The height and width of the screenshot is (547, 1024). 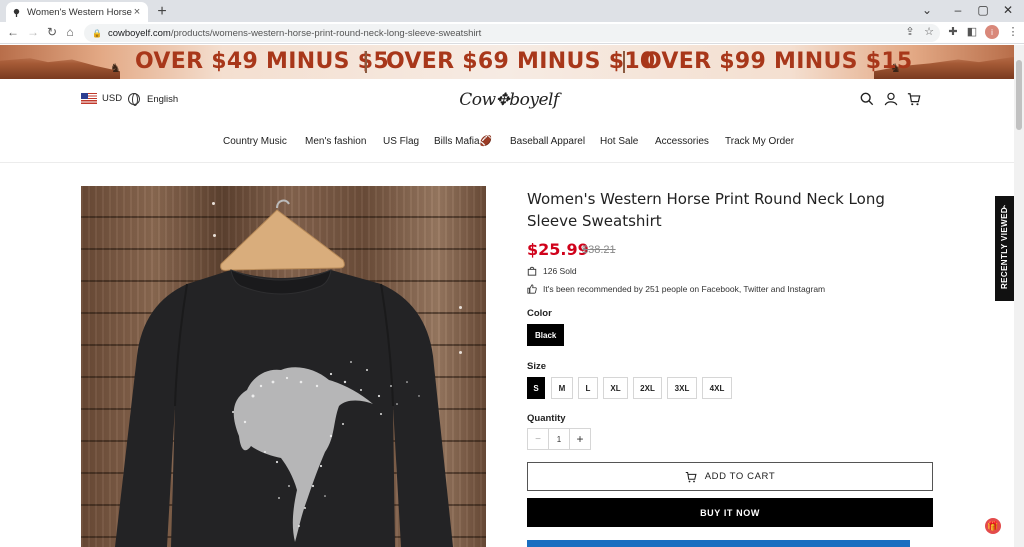 I want to click on browser-tab: Women's Western Horse Print R ×, so click(x=77, y=12).